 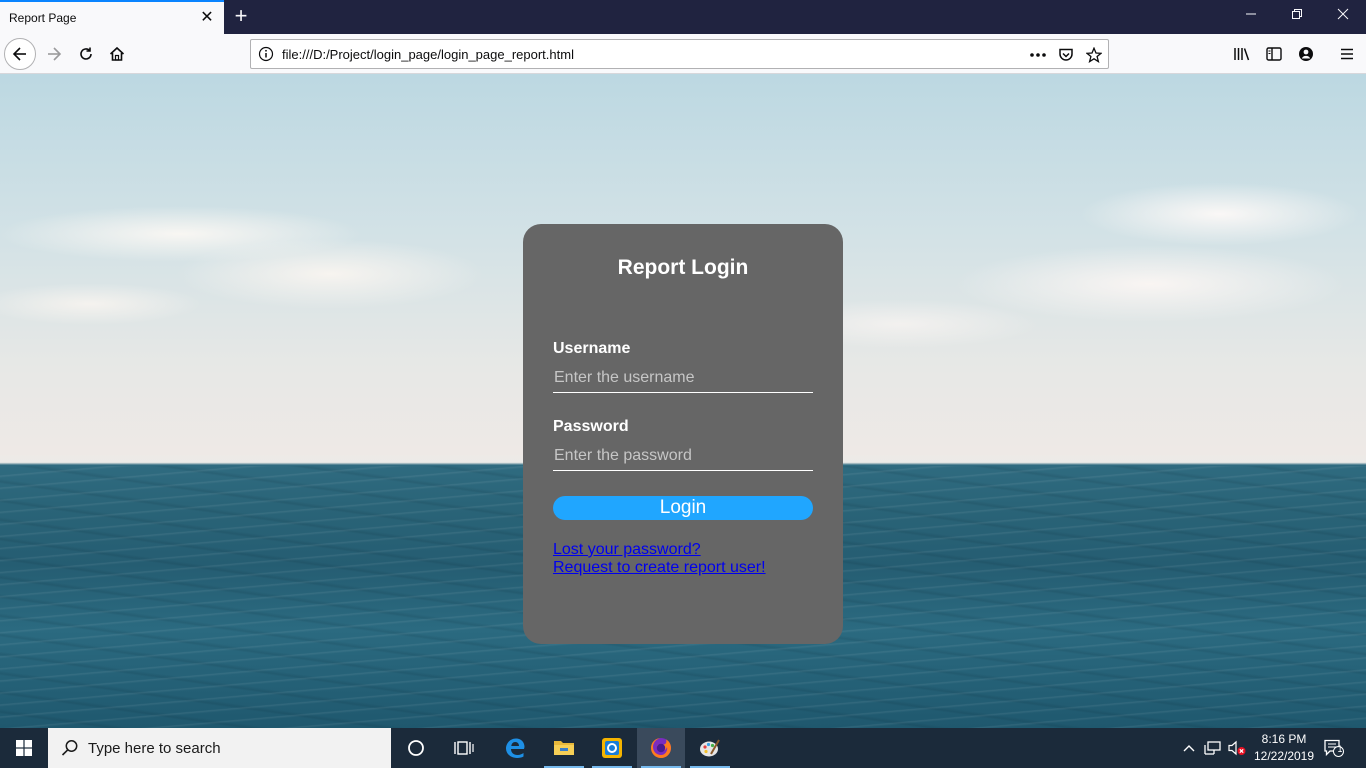 I want to click on paint-app-icon, so click(x=710, y=748).